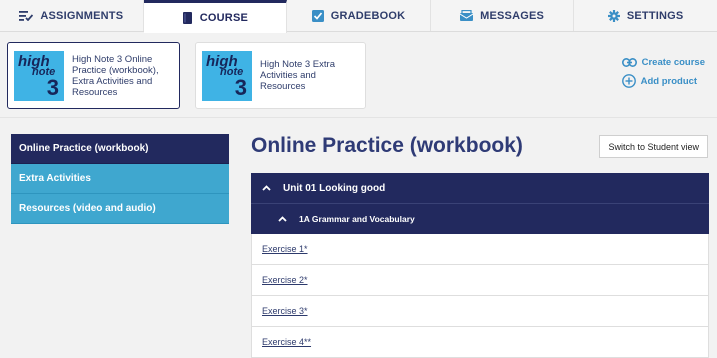  Describe the element at coordinates (653, 146) in the screenshot. I see `switch-to-student-view-button: Switch to Student view` at that location.